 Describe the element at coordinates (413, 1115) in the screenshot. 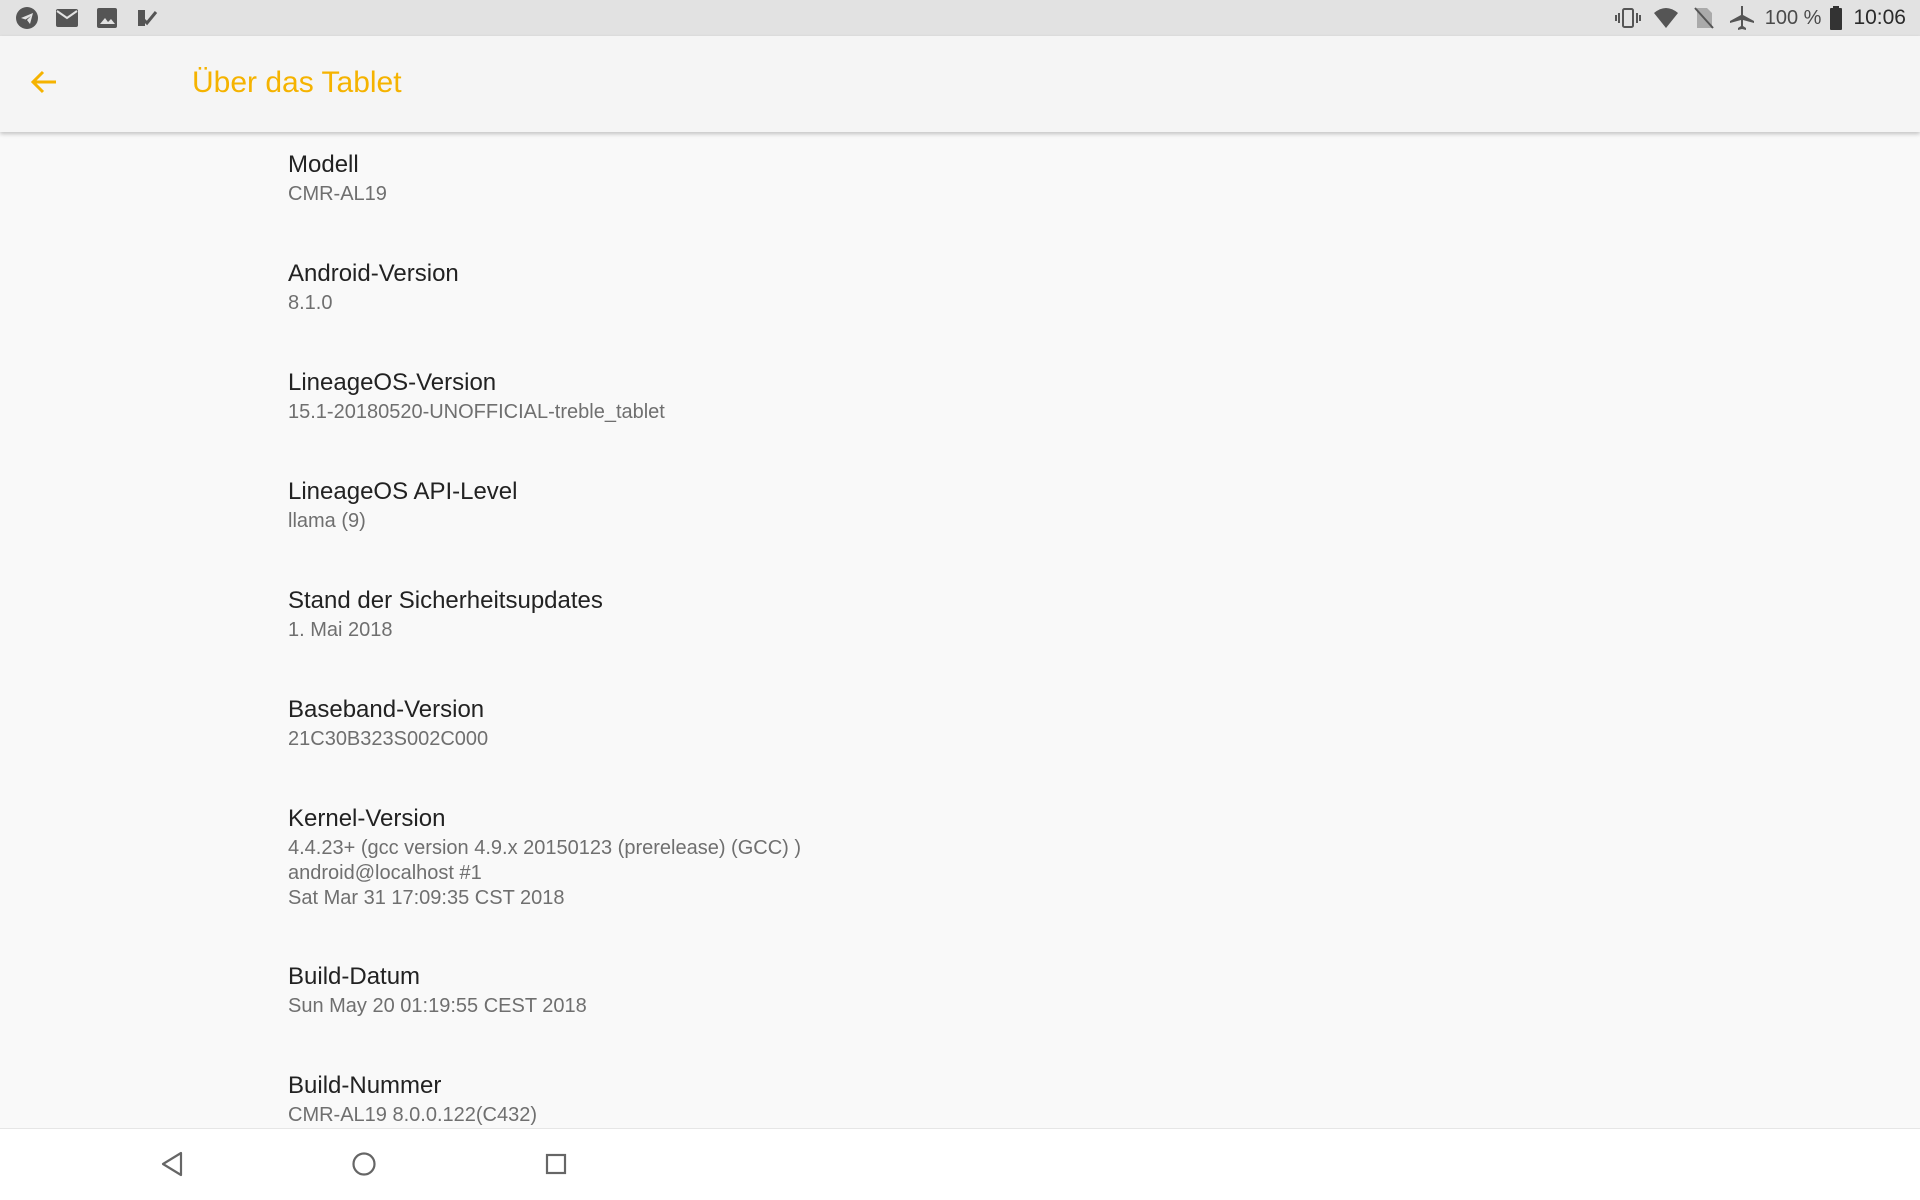

I see `item-value: CMR-AL19 8.0.0.122(C432)` at that location.